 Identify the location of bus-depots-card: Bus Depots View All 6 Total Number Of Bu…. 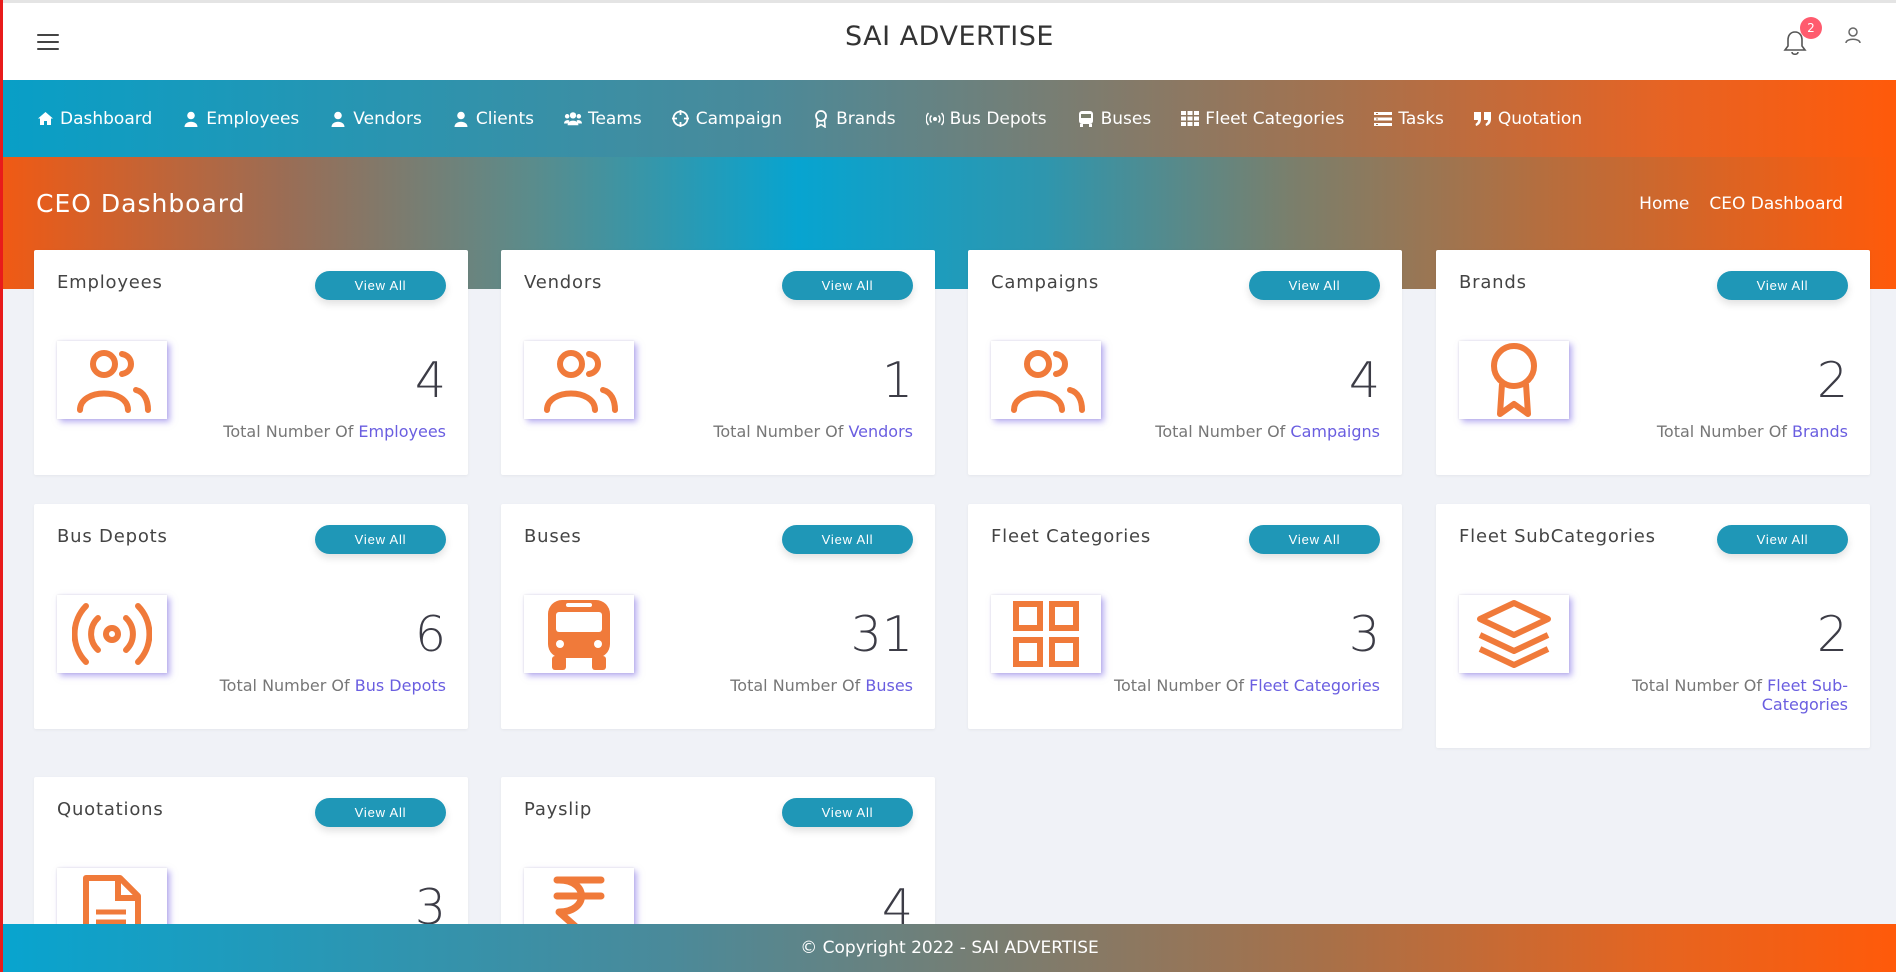
(251, 616).